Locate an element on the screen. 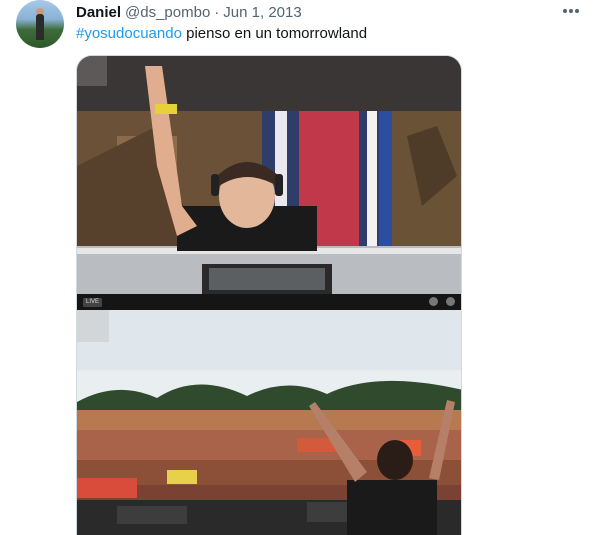 The height and width of the screenshot is (535, 600). video-player-bar is located at coordinates (269, 302).